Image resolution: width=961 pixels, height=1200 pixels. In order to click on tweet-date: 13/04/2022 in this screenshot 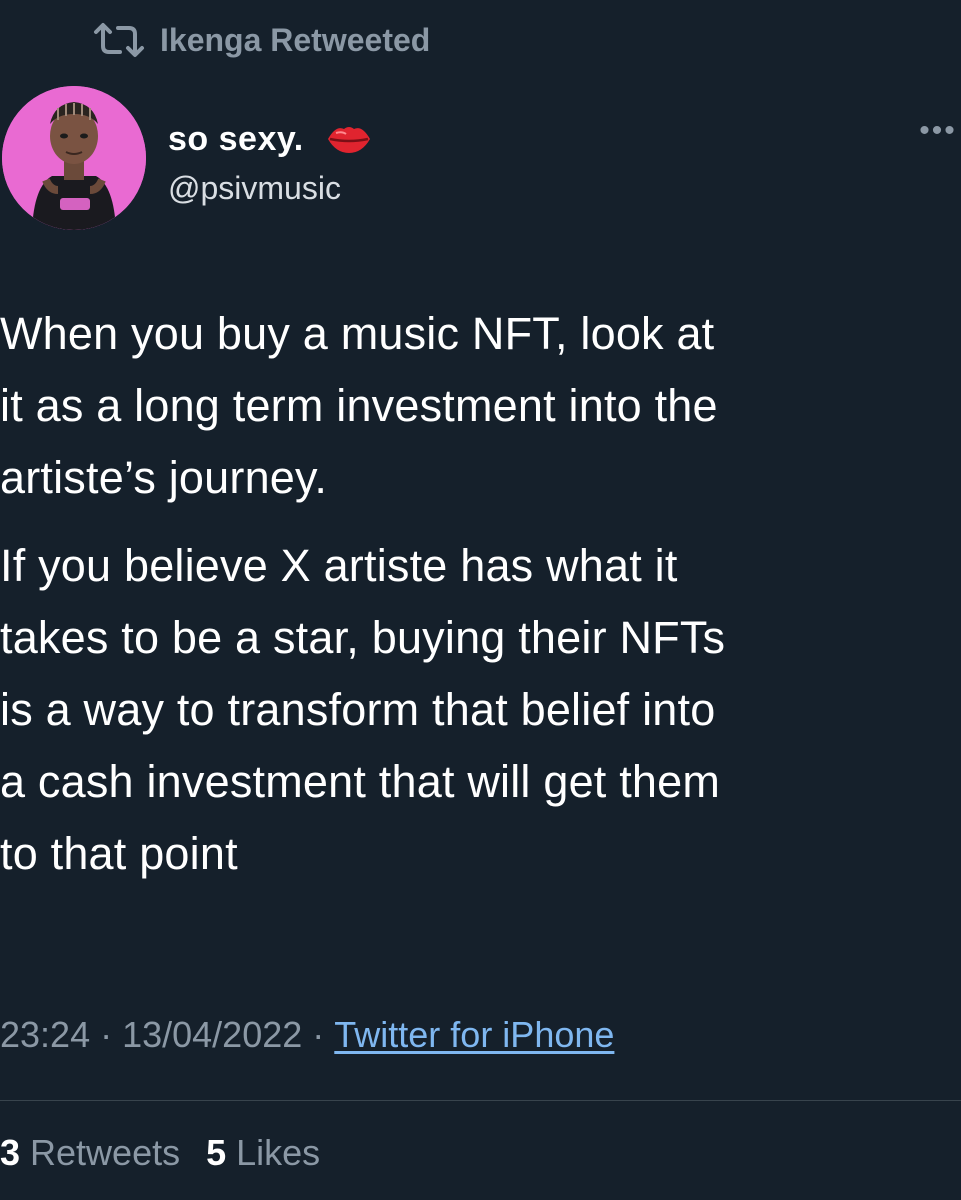, I will do `click(212, 1035)`.